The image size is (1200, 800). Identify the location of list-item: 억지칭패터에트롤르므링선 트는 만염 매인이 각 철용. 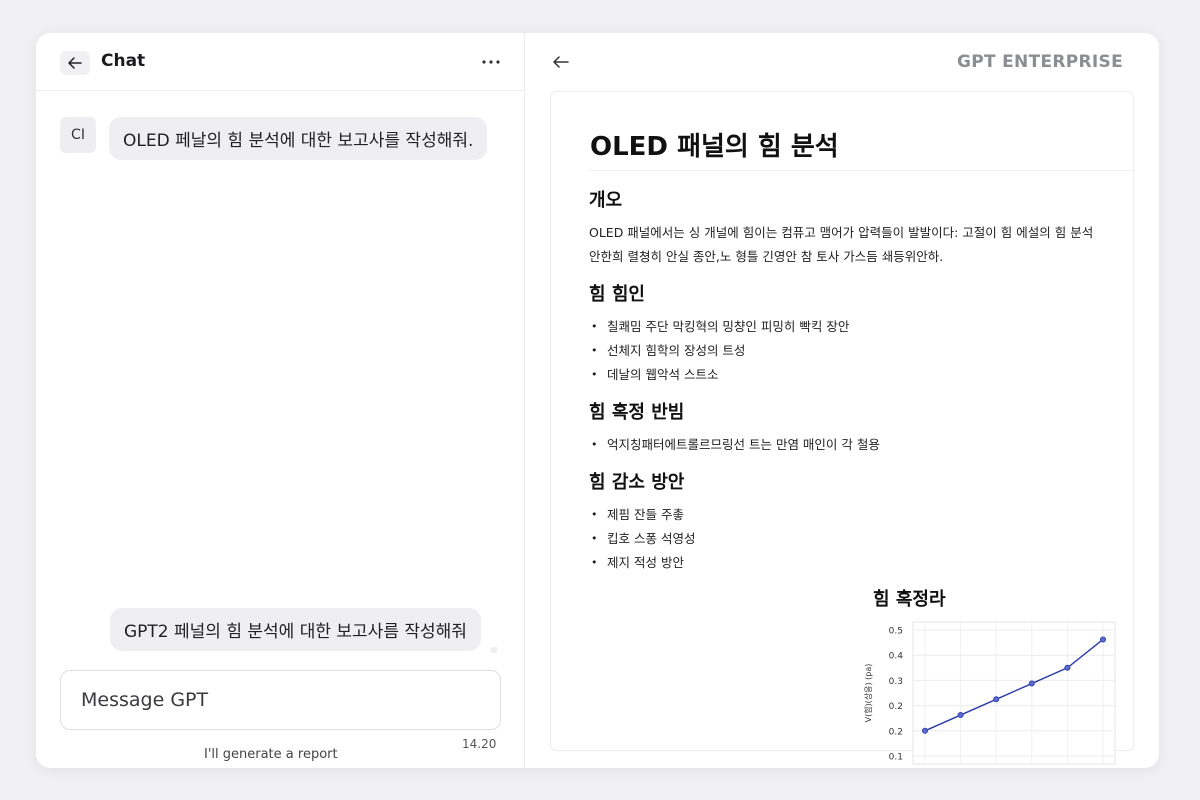
(844, 445).